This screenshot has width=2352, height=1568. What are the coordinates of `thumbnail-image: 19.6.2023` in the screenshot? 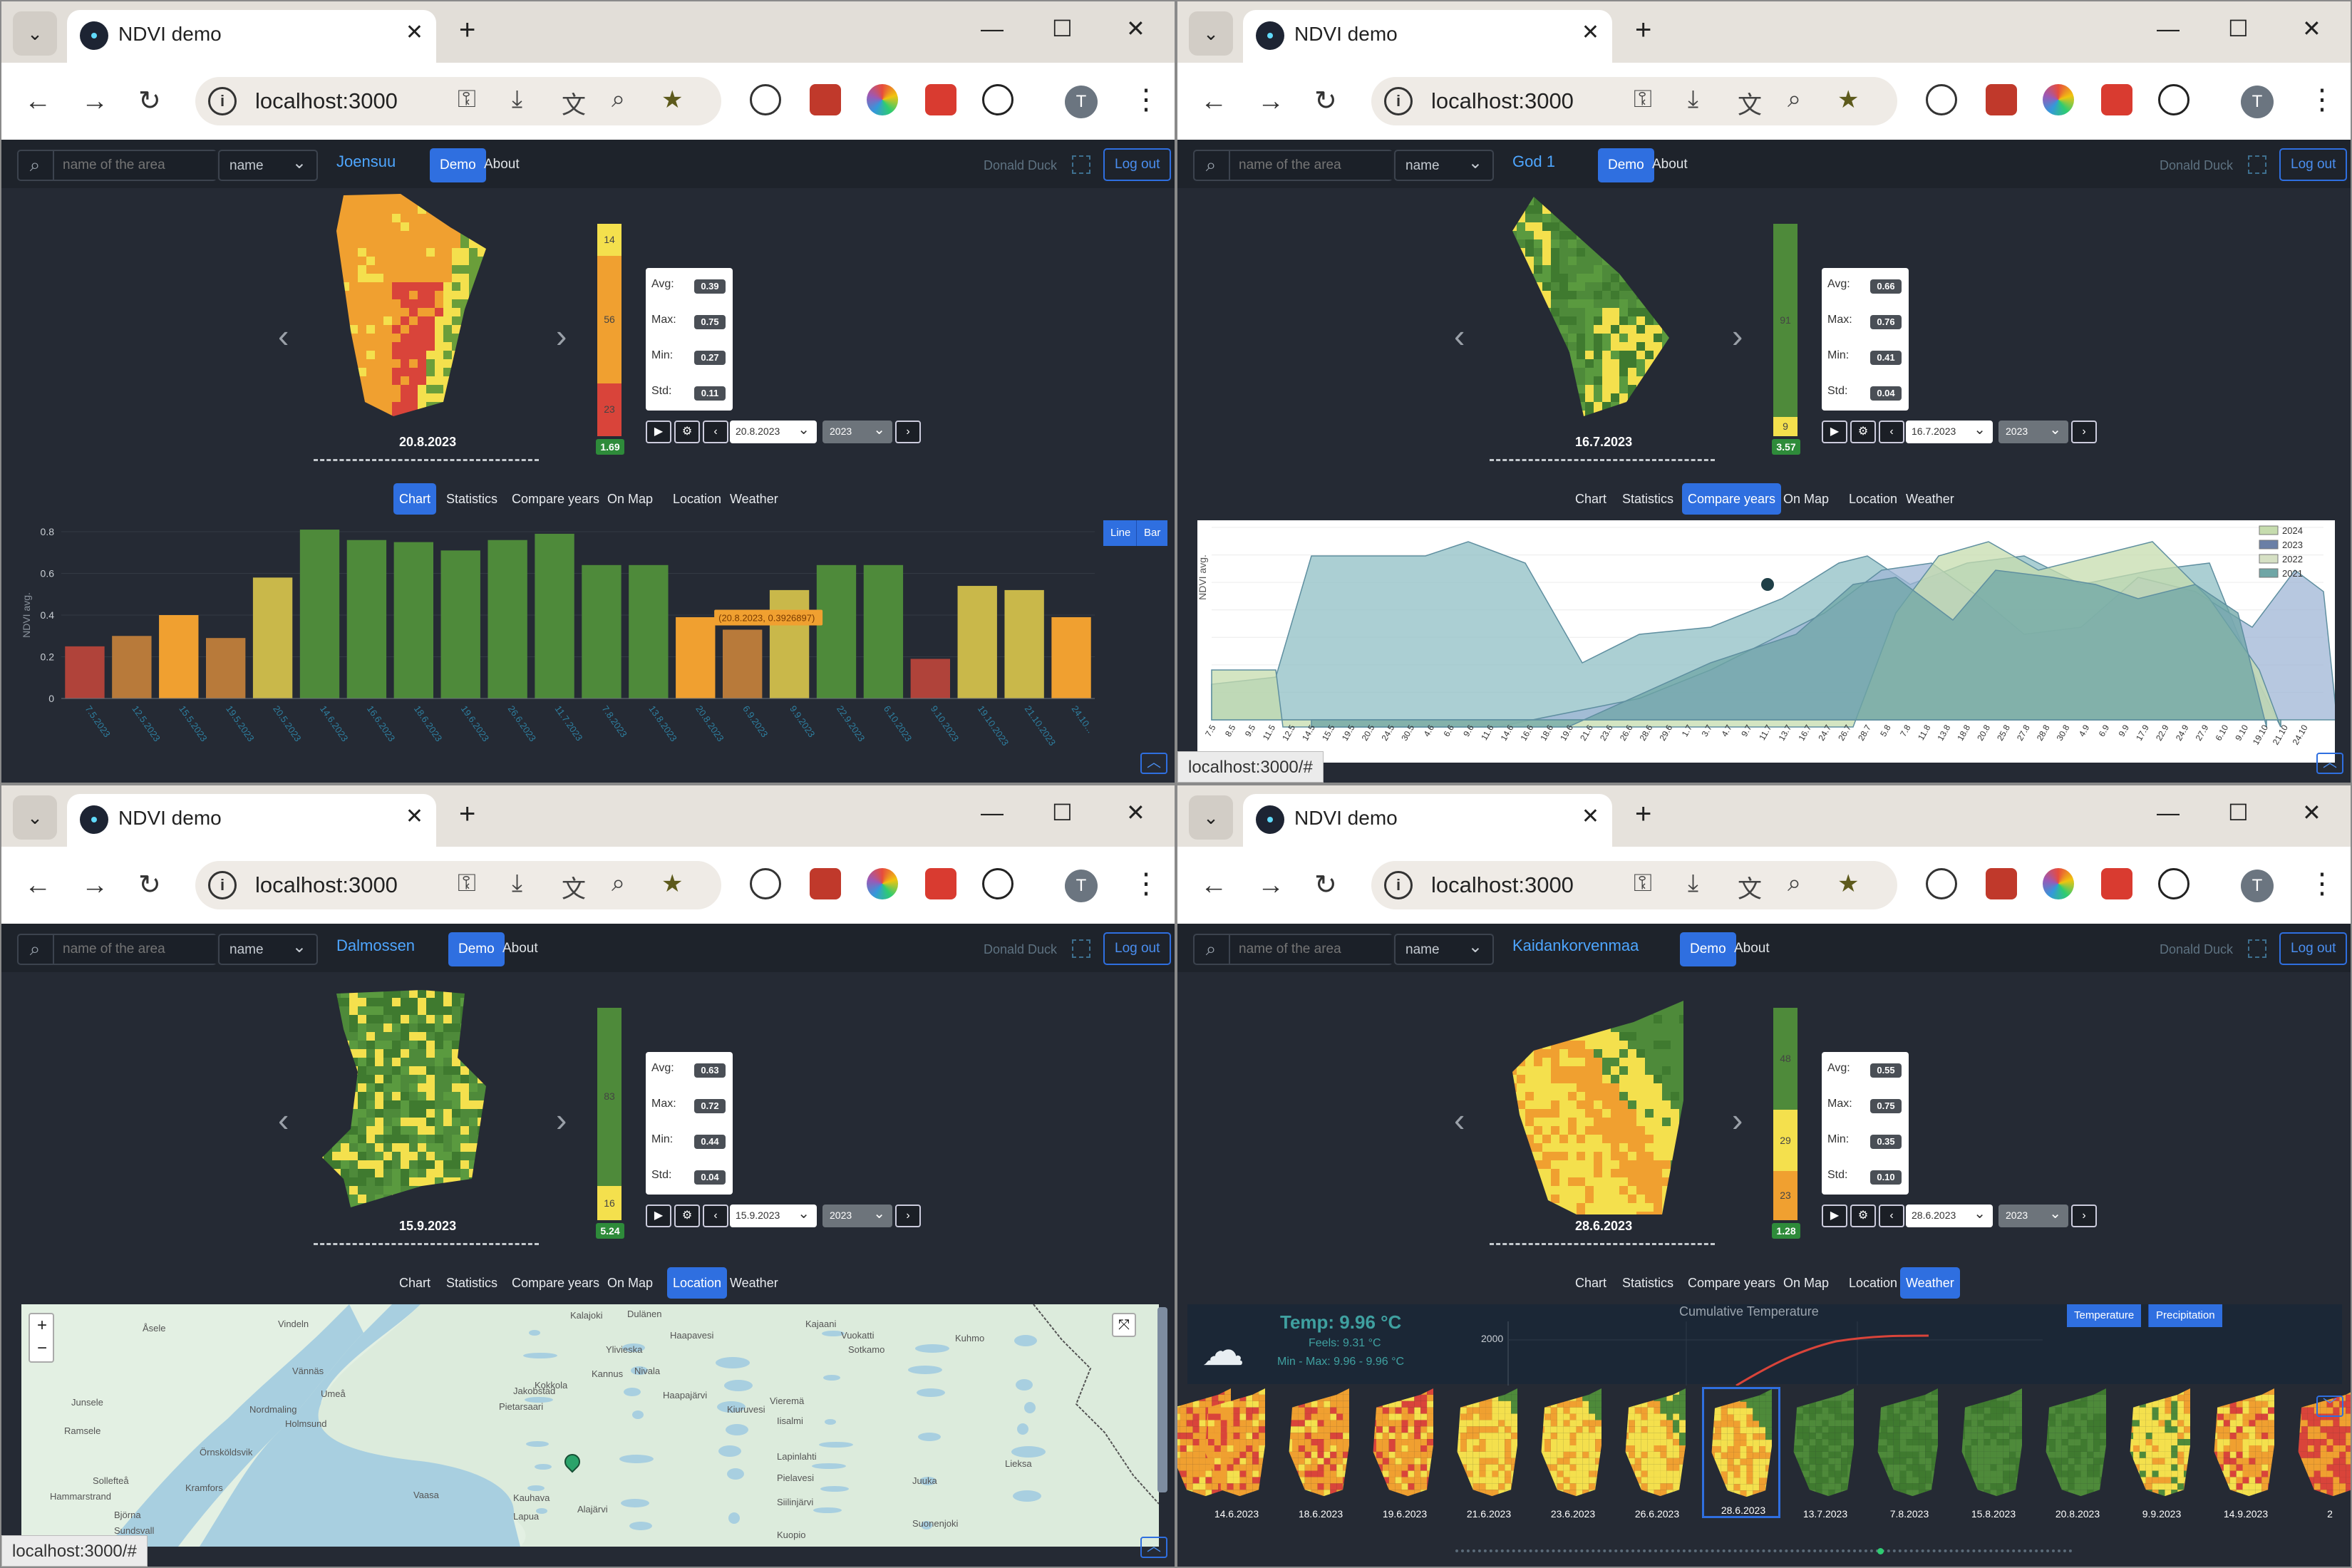 It's located at (1405, 1454).